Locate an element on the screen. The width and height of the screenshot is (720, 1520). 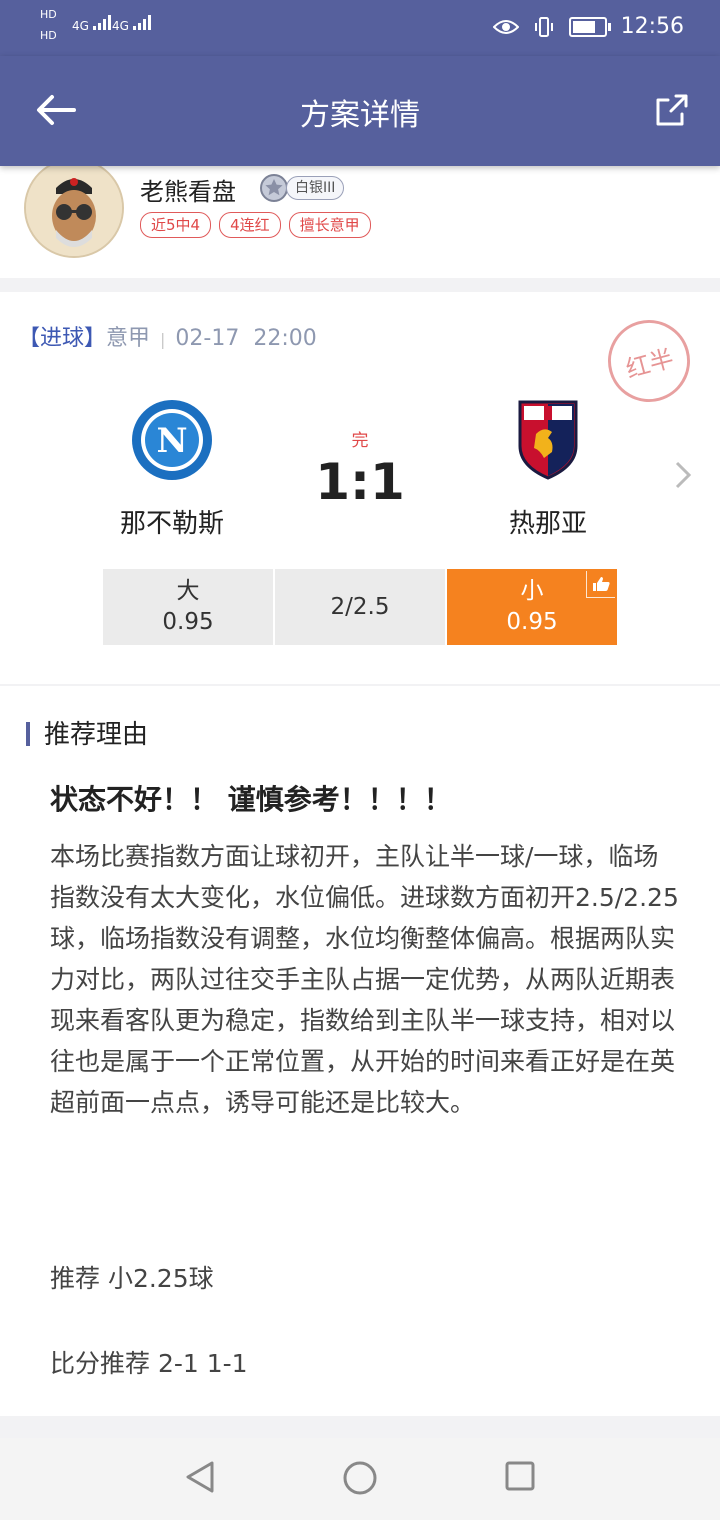
avatar-illustration is located at coordinates (74, 208).